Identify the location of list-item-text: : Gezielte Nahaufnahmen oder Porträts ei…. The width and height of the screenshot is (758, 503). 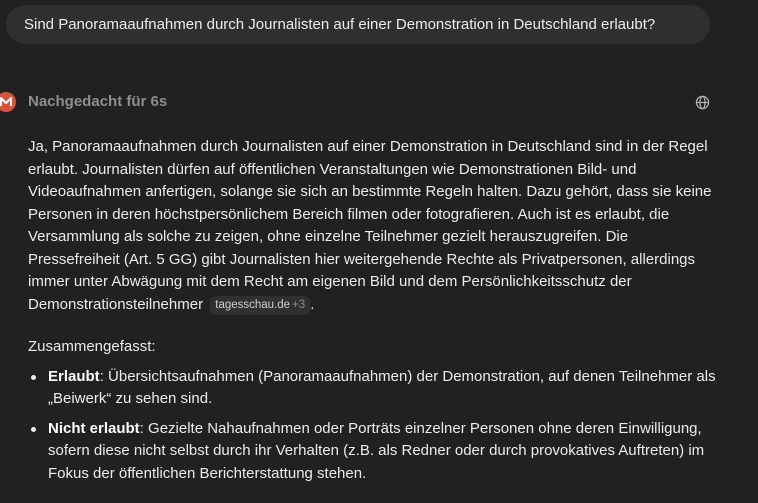
(376, 450).